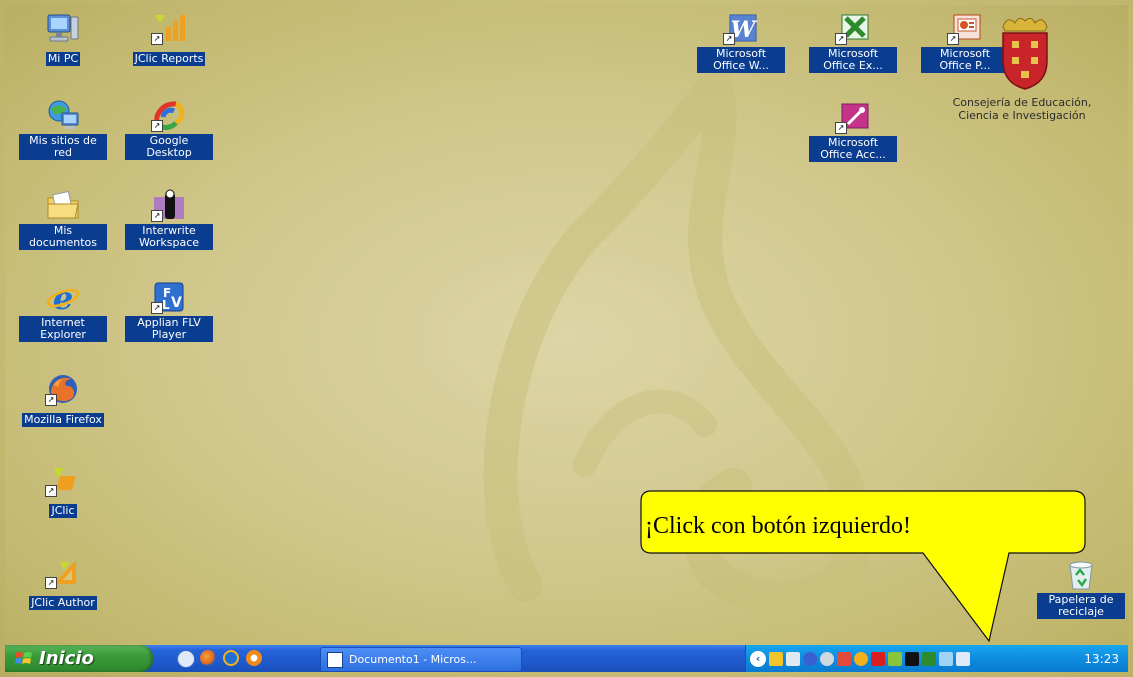 This screenshot has width=1133, height=677. Describe the element at coordinates (827, 658) in the screenshot. I see `tray-icon-monitor` at that location.